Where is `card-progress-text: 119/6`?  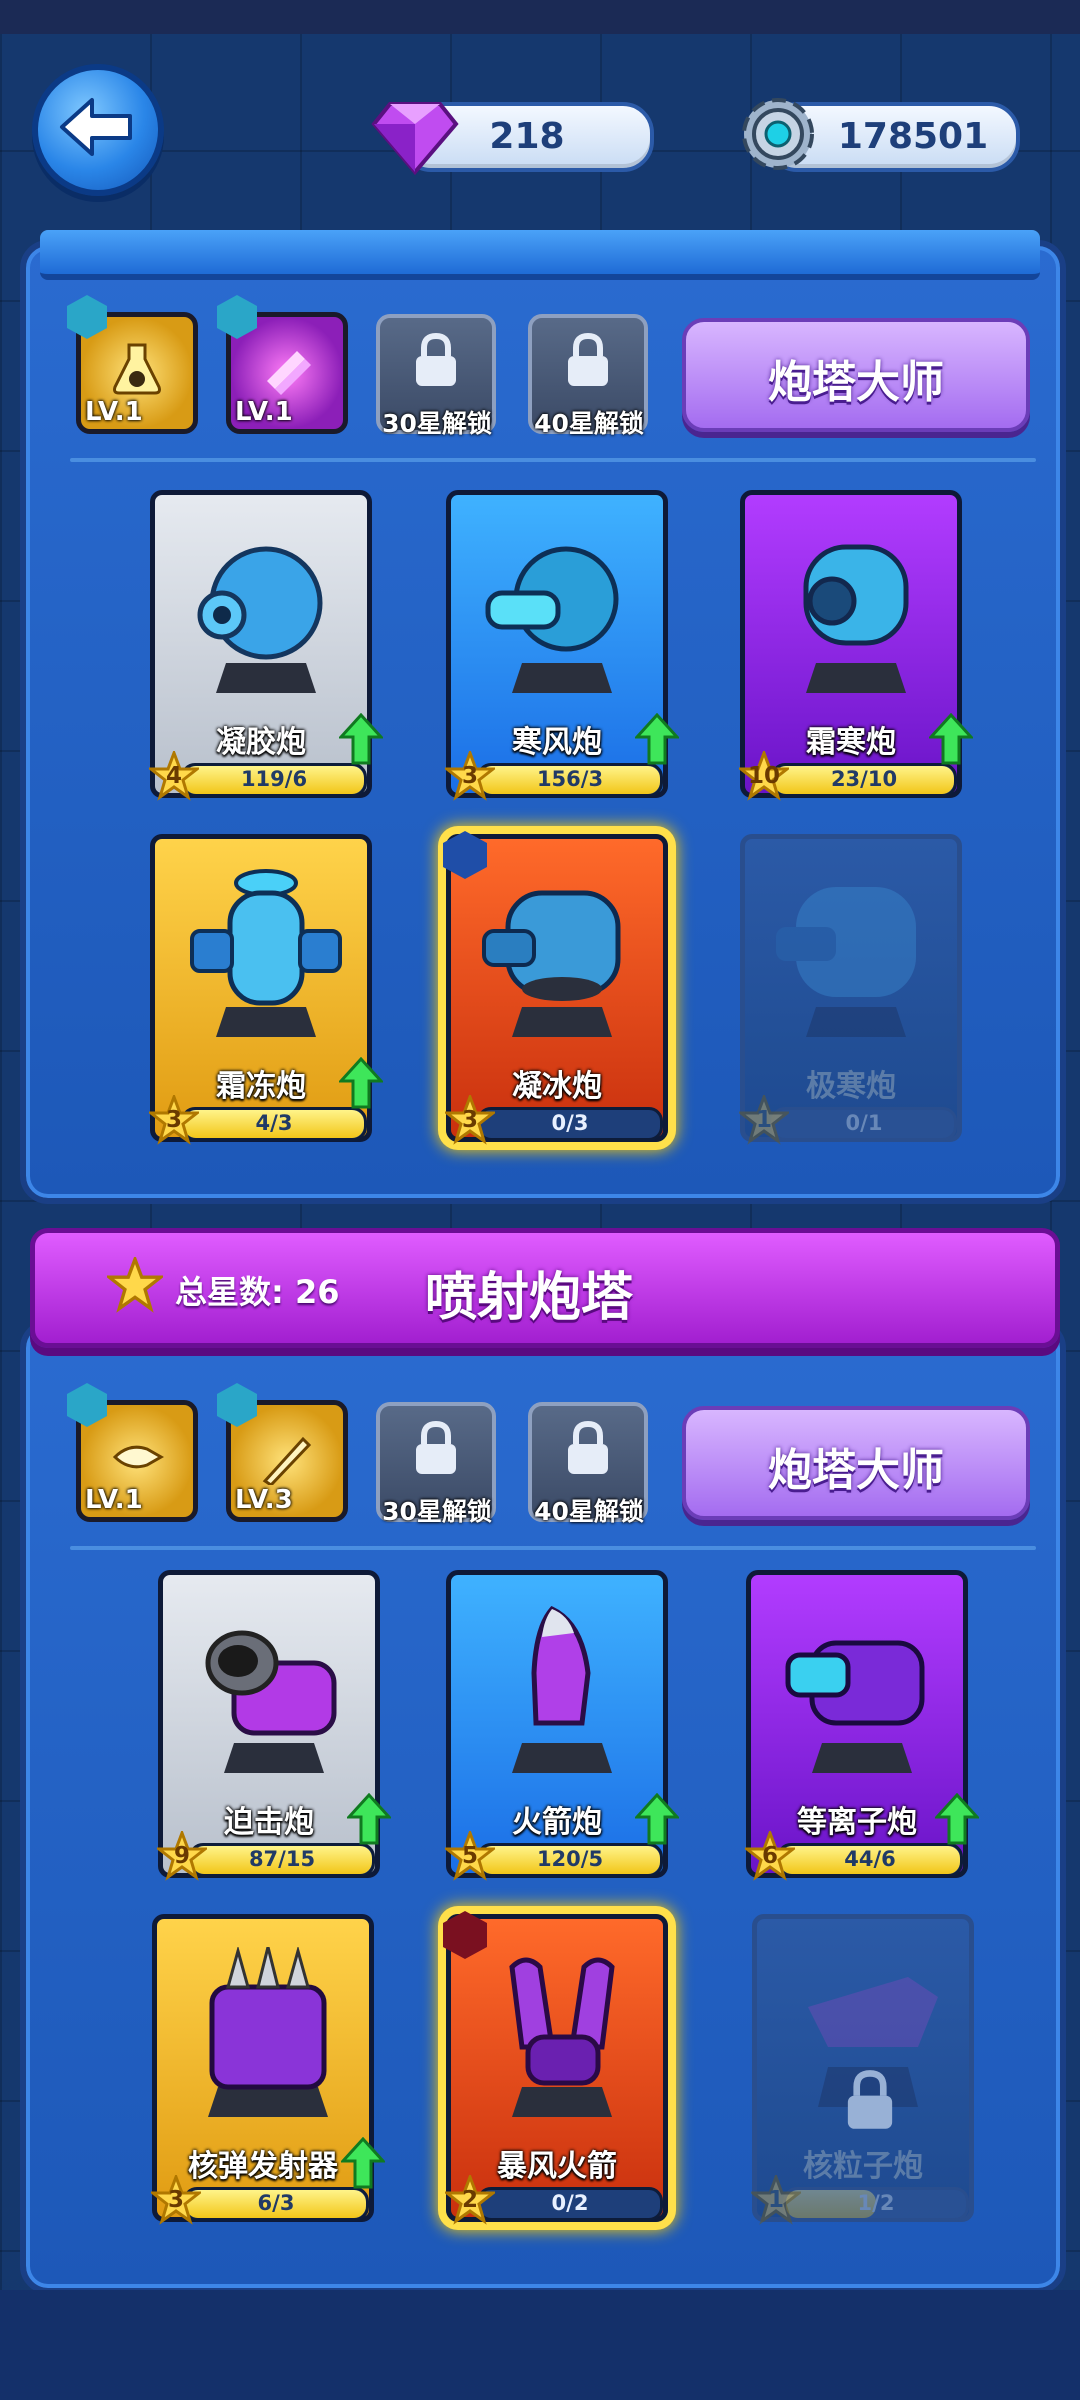 card-progress-text: 119/6 is located at coordinates (274, 779).